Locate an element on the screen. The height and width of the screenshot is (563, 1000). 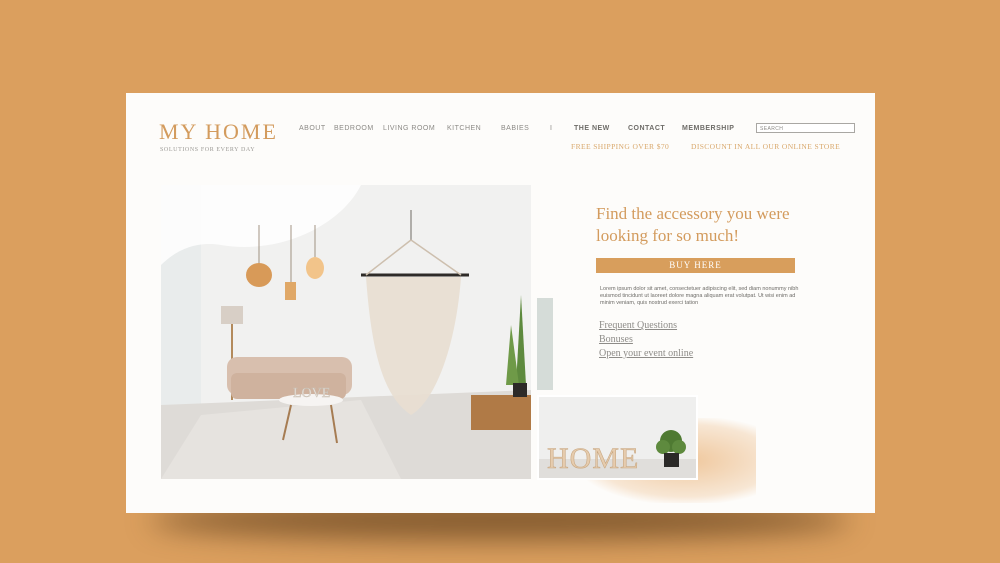
buy-here-button: BUY HERE is located at coordinates (695, 265).